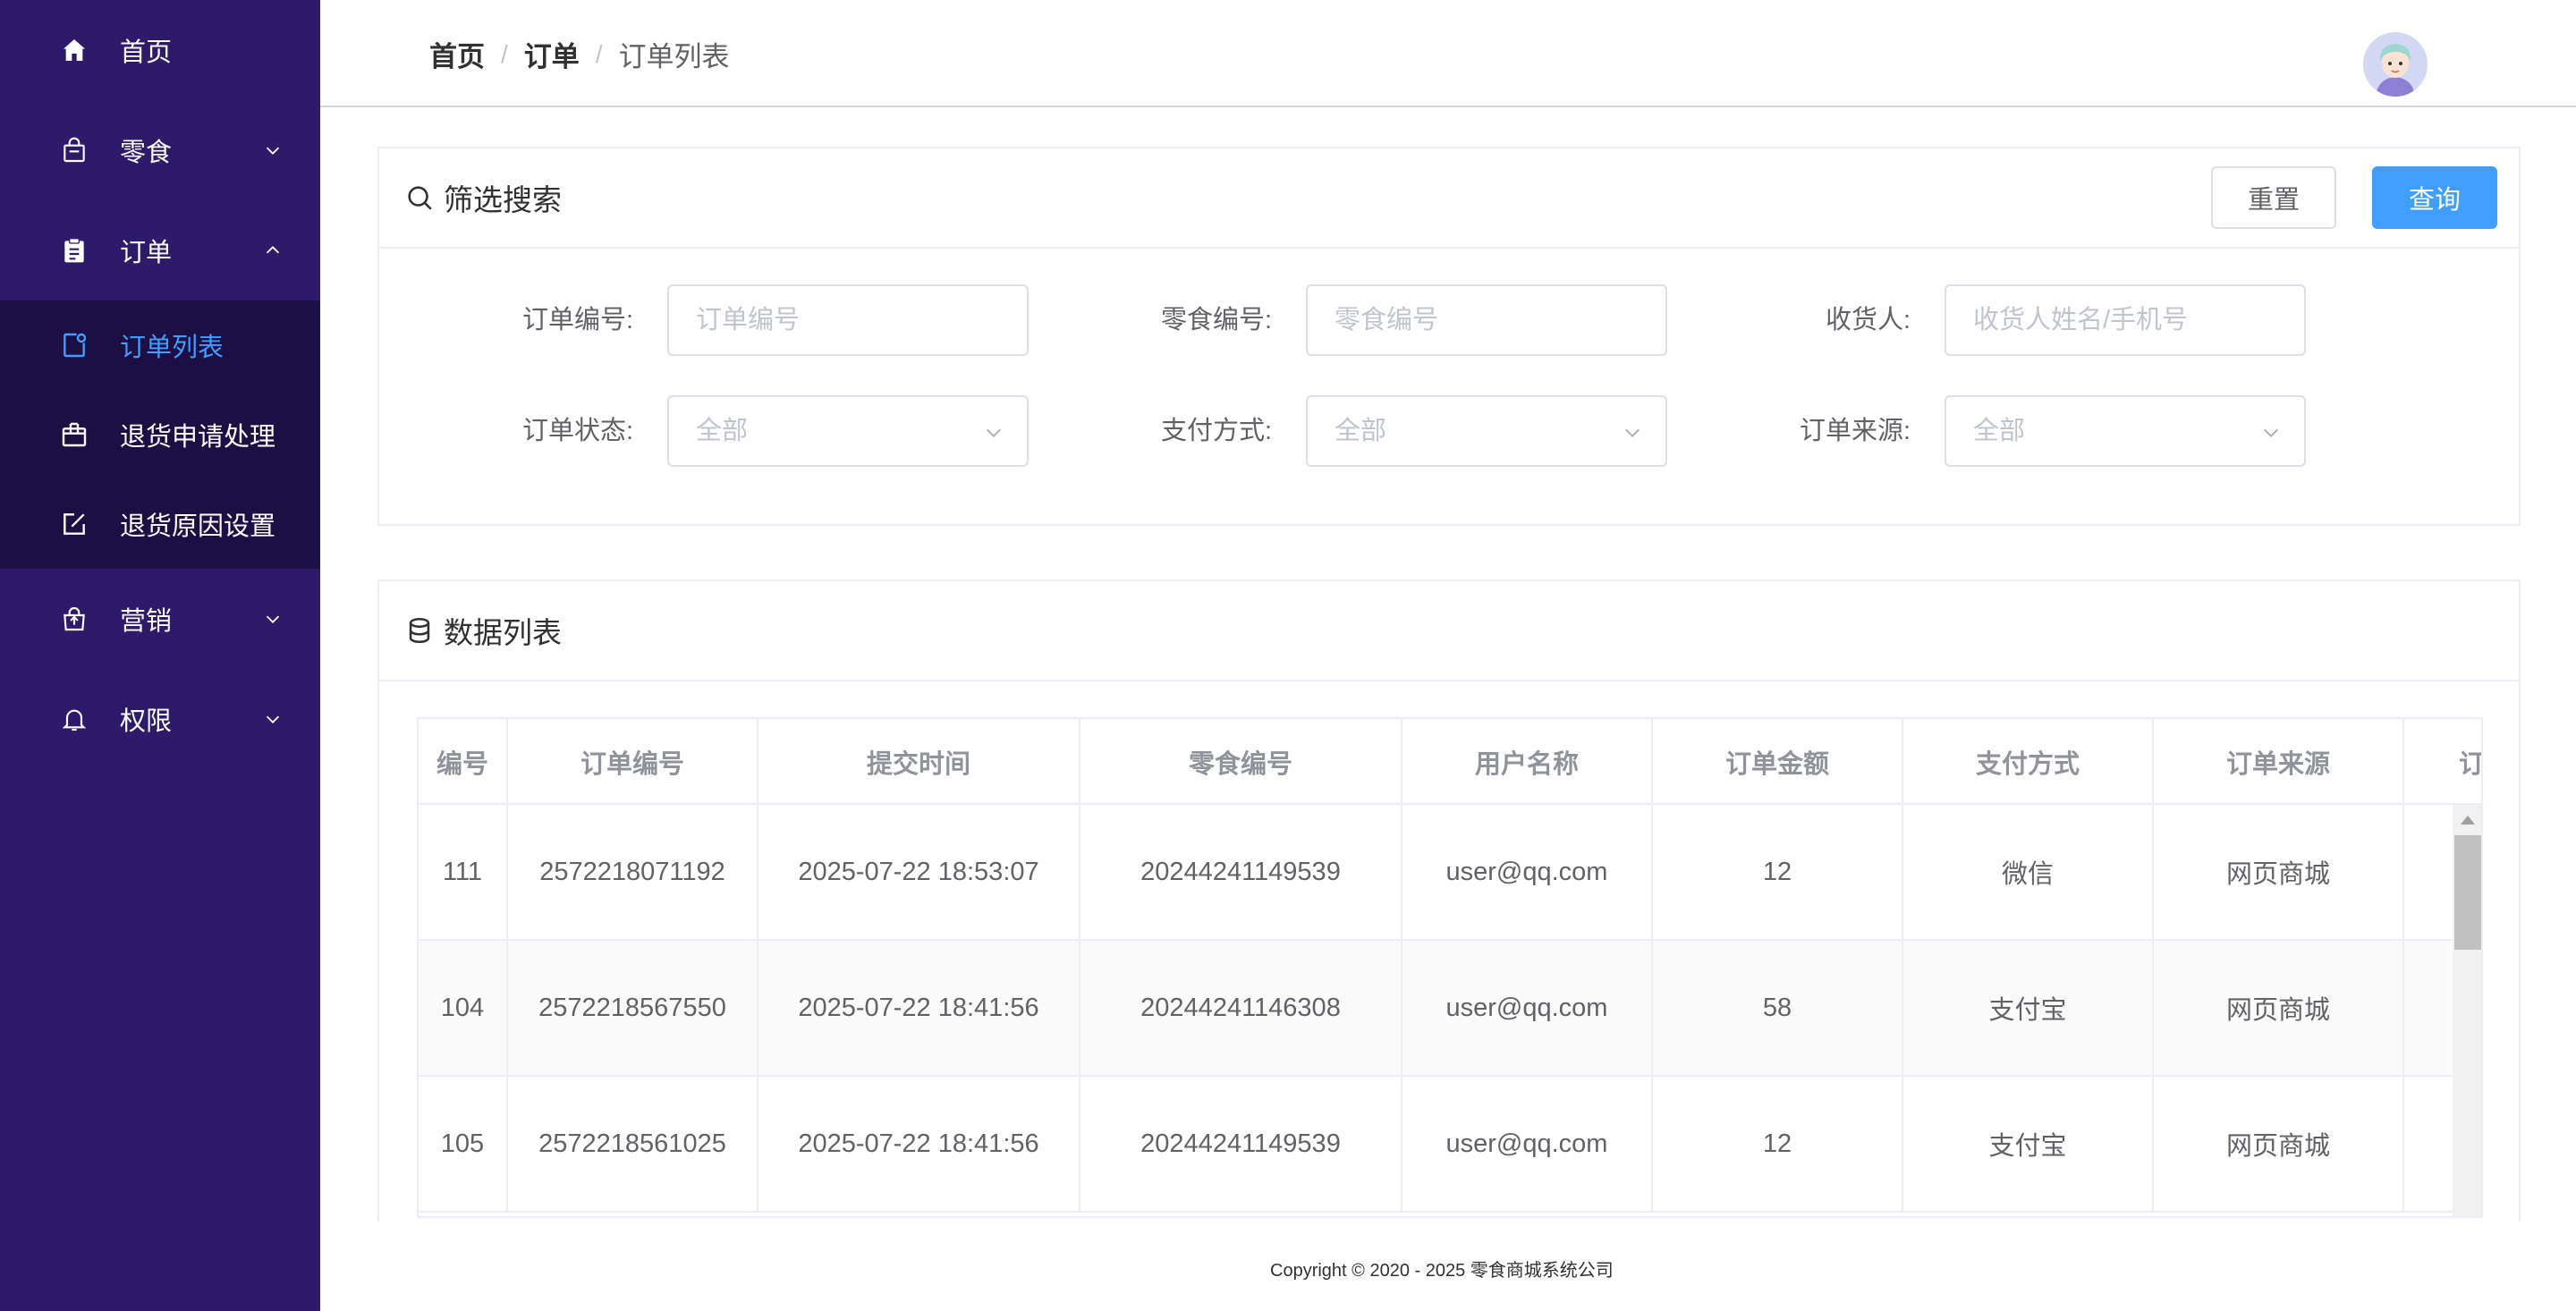  What do you see at coordinates (919, 762) in the screenshot?
I see `column-header: 提交时间` at bounding box center [919, 762].